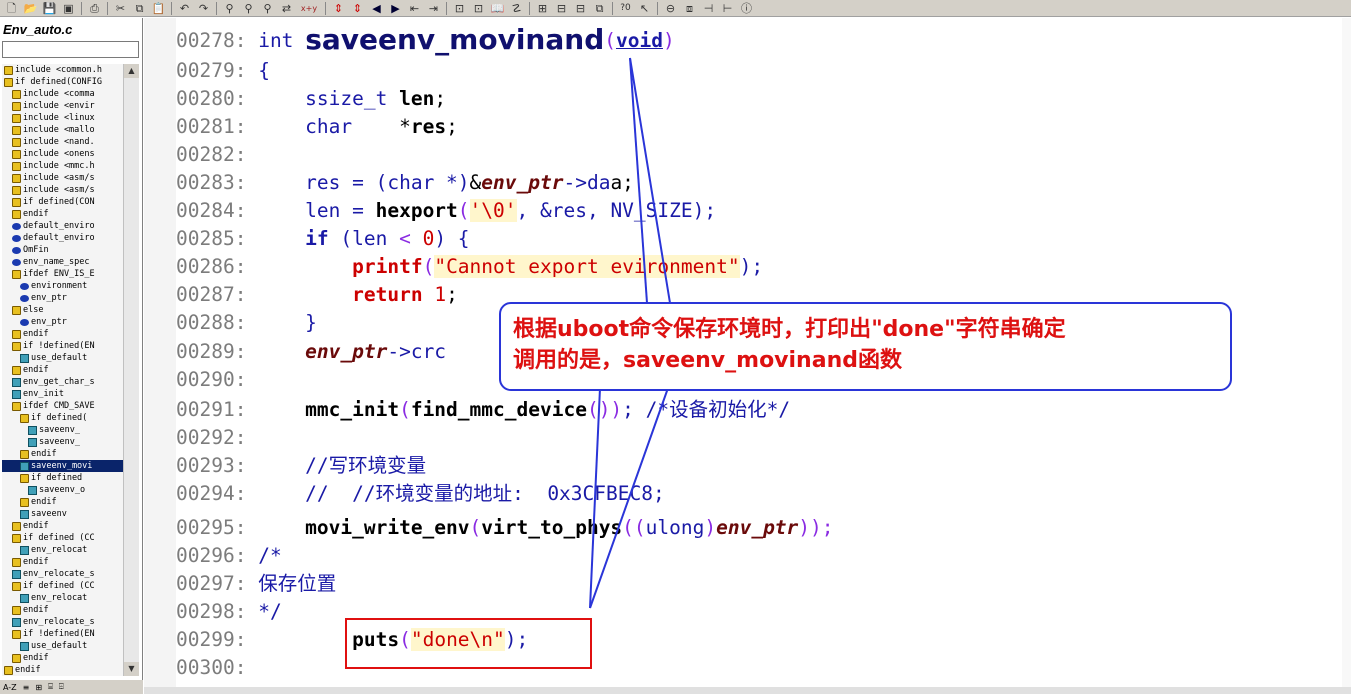  I want to click on code-line-300: 00300:, so click(211, 668).